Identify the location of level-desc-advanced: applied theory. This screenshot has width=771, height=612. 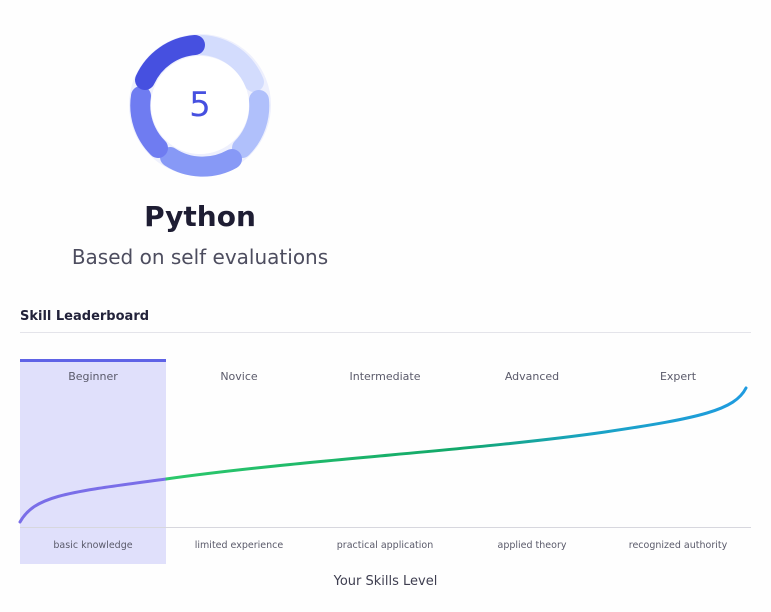
(532, 545).